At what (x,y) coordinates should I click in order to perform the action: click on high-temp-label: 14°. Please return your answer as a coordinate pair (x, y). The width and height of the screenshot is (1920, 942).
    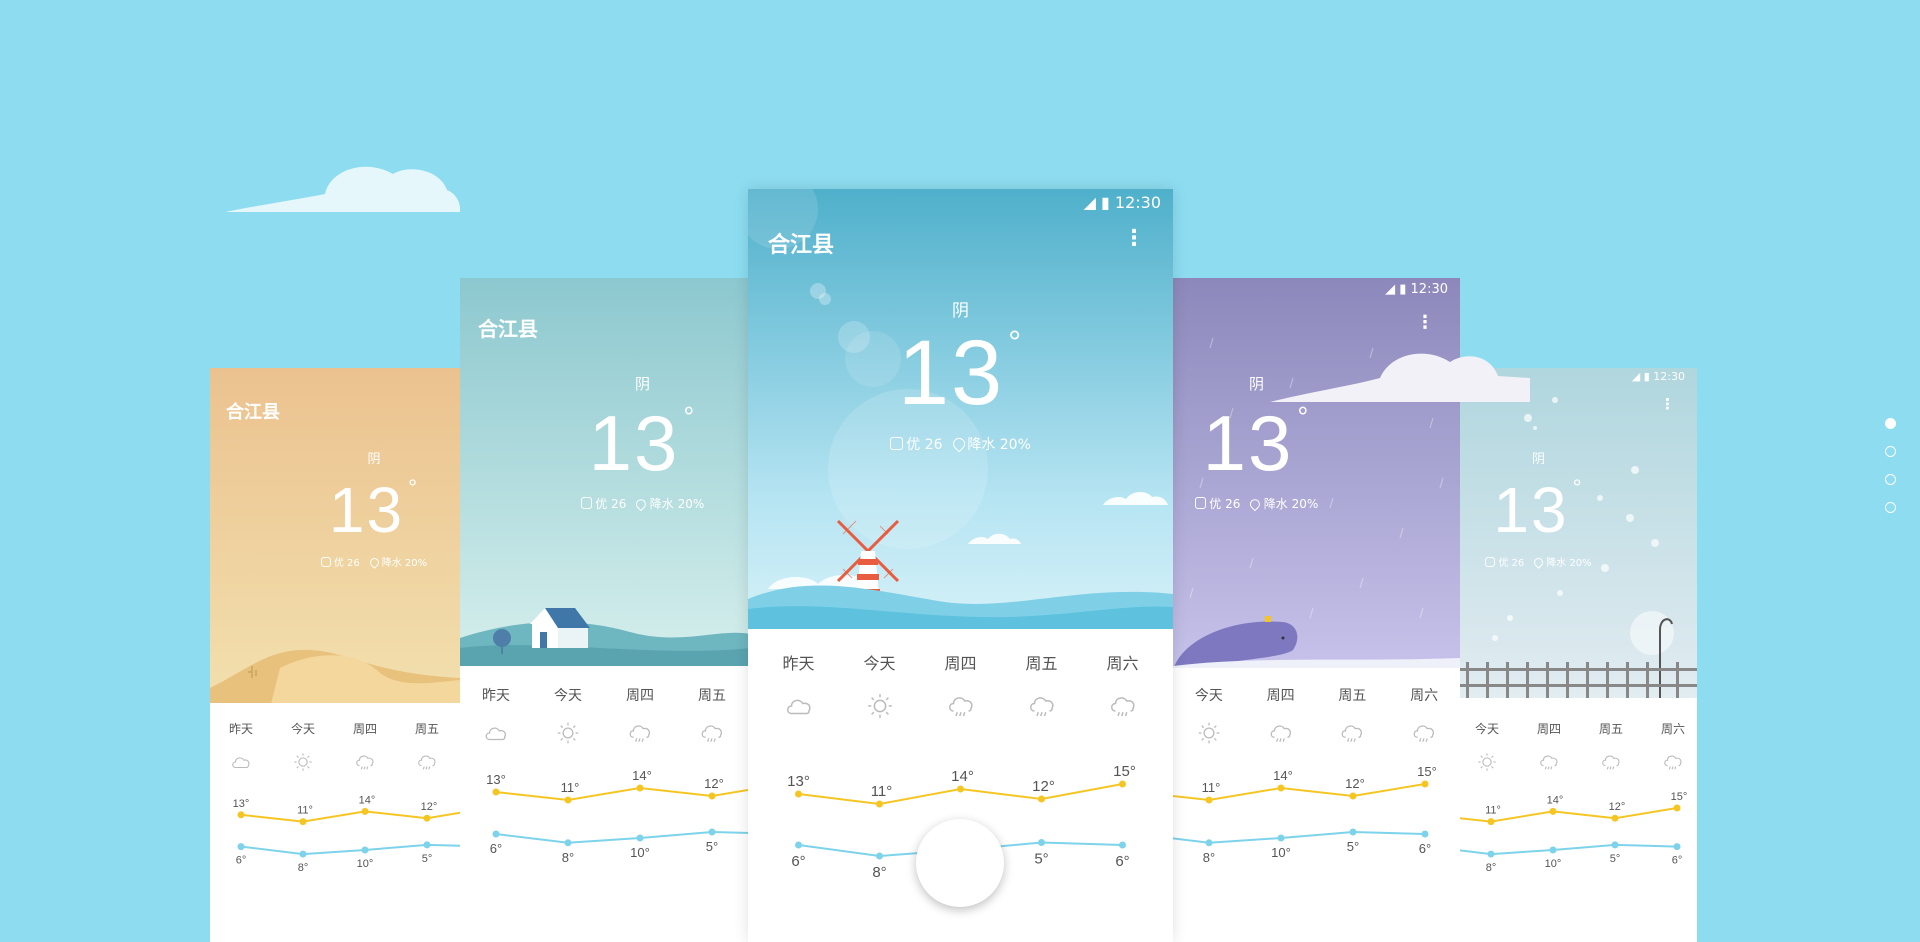
    Looking at the image, I should click on (1283, 775).